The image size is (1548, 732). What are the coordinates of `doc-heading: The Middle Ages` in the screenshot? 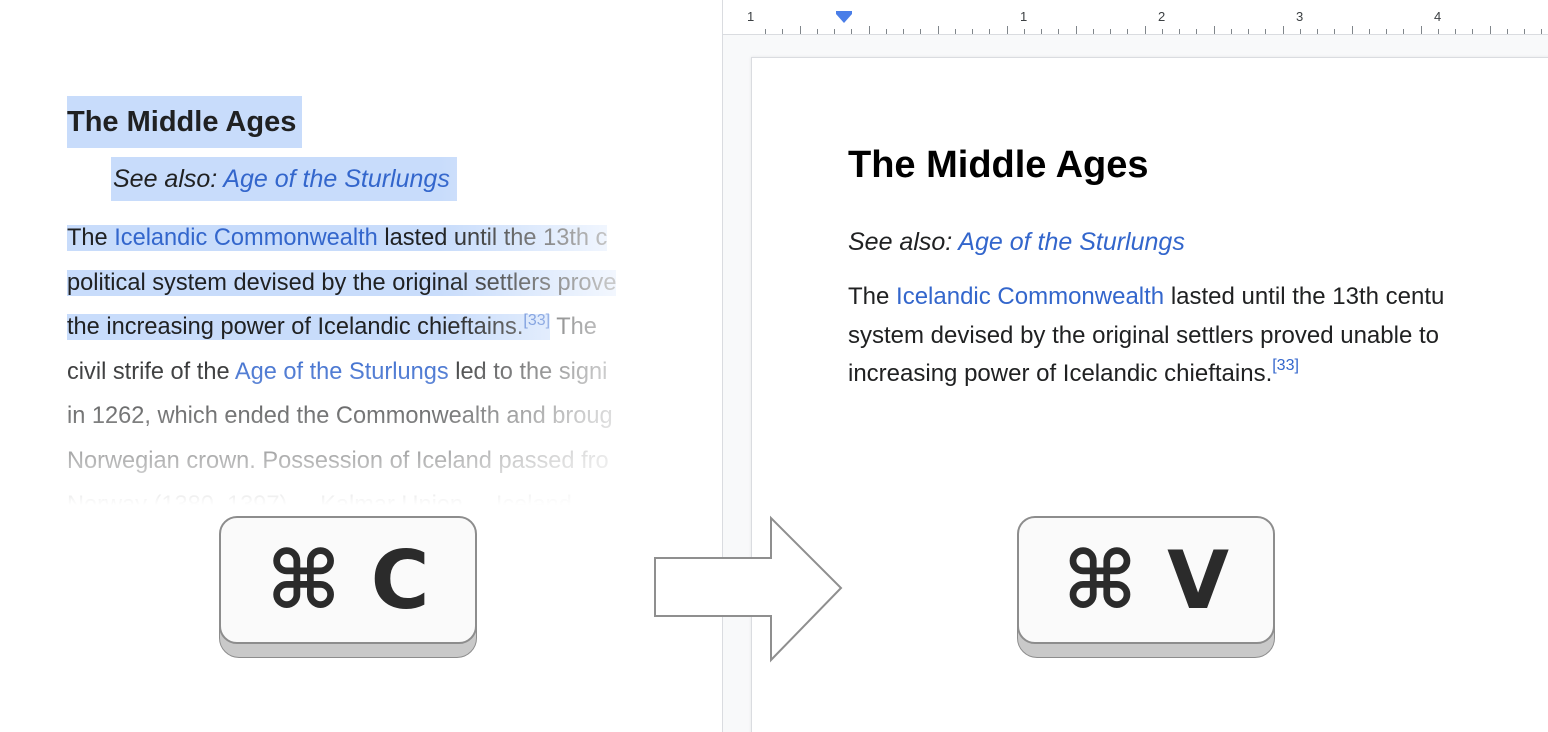 It's located at (998, 165).